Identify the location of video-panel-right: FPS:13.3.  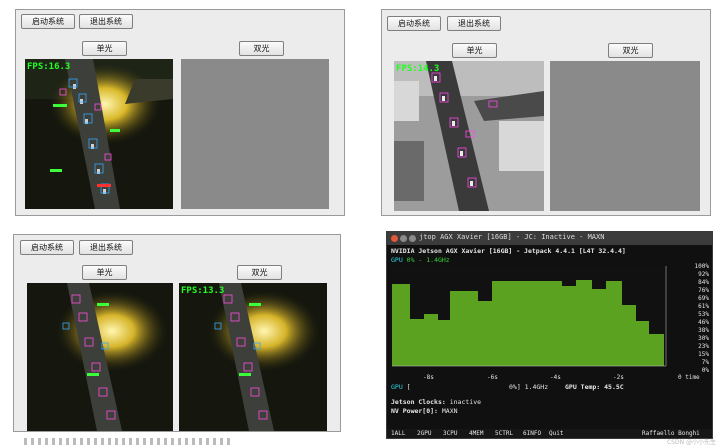
(253, 357).